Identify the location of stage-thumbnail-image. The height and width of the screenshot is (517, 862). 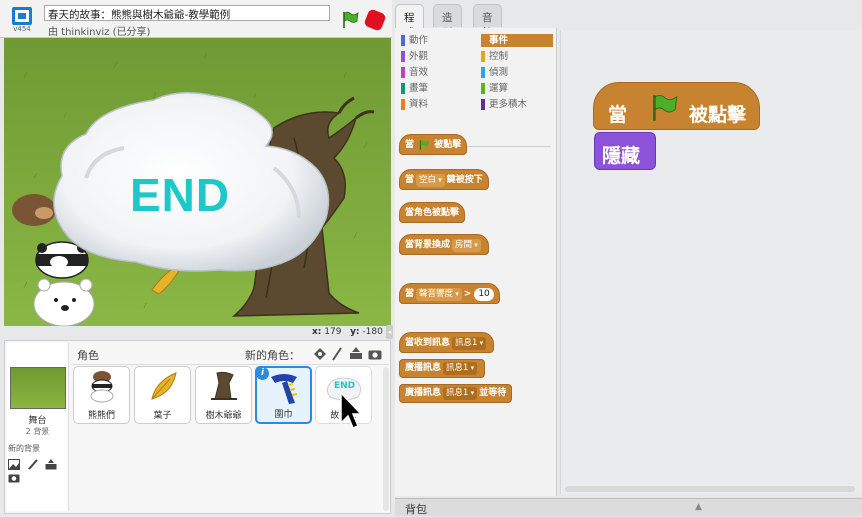
(37, 388).